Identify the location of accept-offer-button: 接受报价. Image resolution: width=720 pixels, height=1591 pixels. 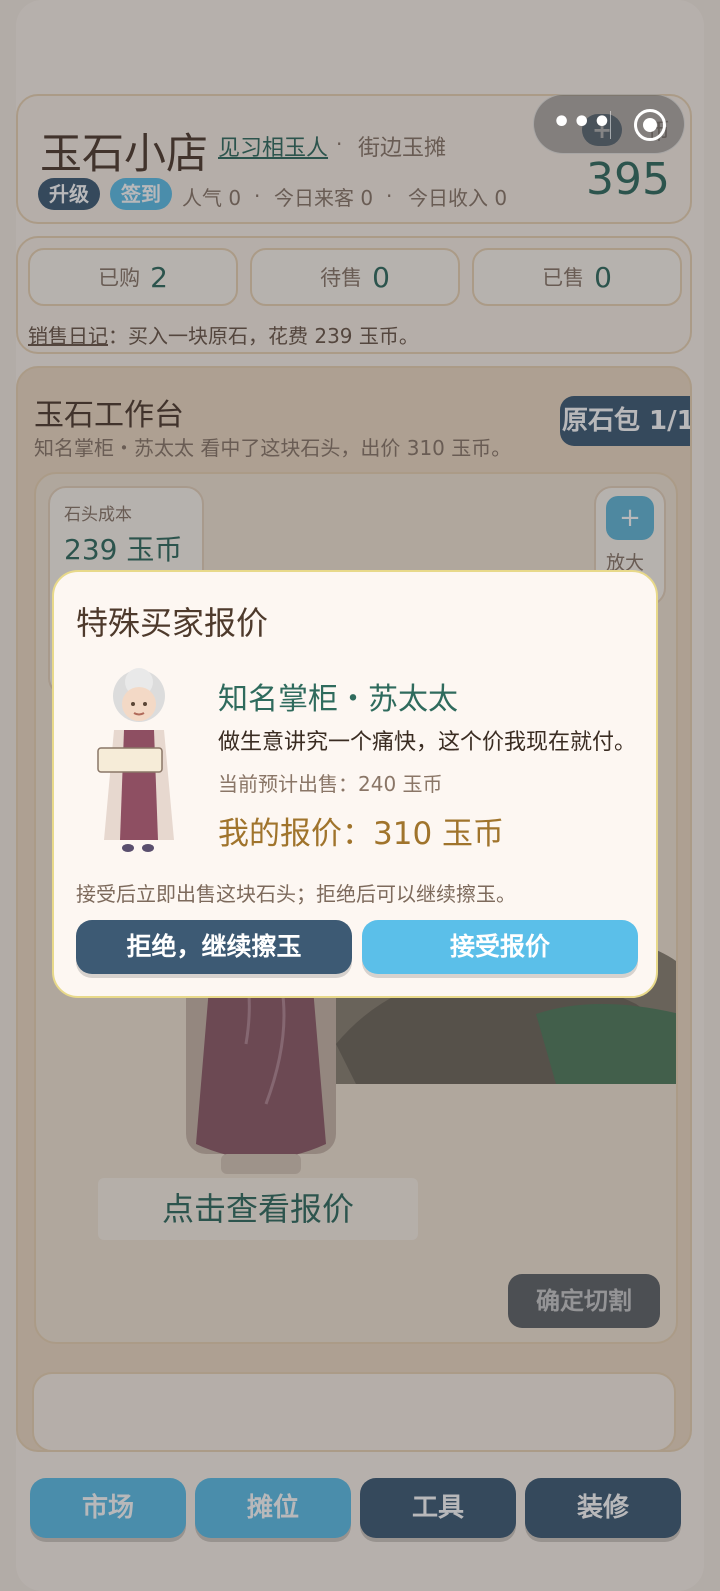
(500, 947).